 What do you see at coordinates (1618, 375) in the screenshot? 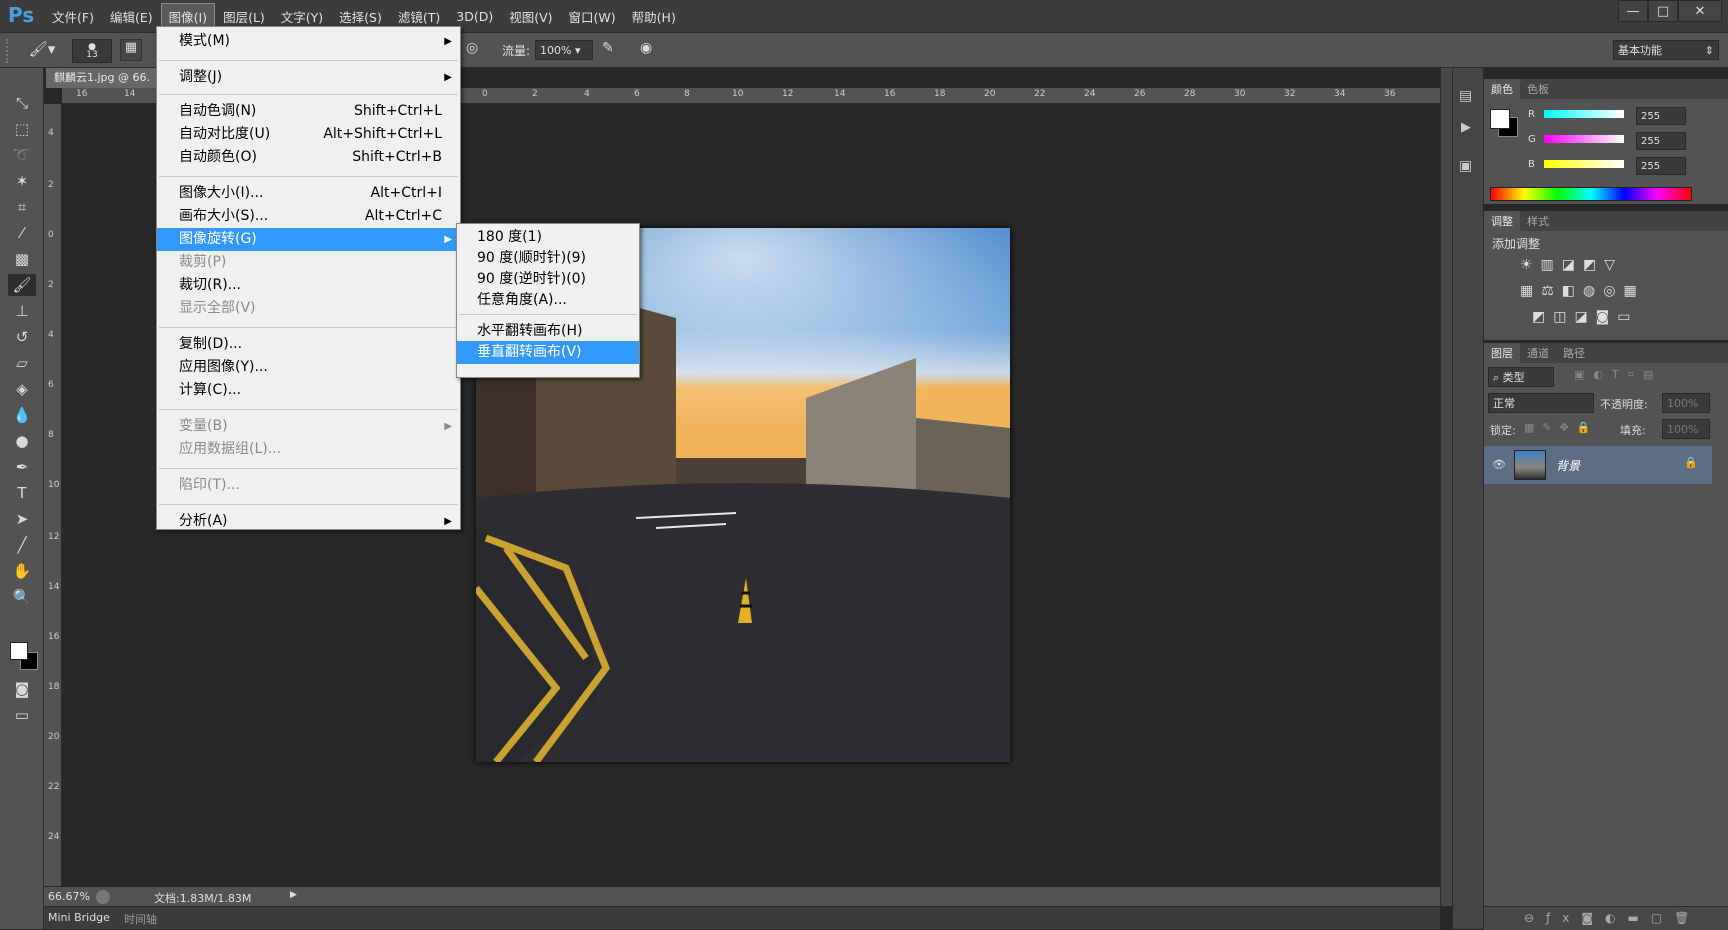
I see `layer-filter-icons: ▣◐T⌗▤` at bounding box center [1618, 375].